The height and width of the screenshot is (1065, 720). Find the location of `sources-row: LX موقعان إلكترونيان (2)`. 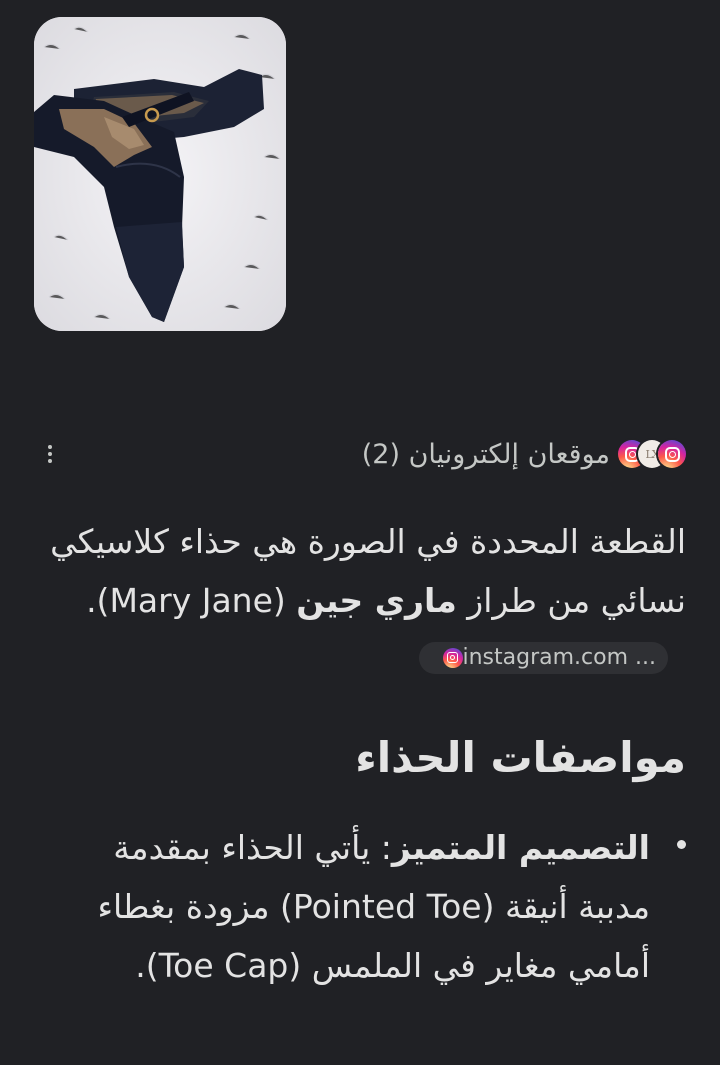

sources-row: LX موقعان إلكترونيان (2) is located at coordinates (358, 454).